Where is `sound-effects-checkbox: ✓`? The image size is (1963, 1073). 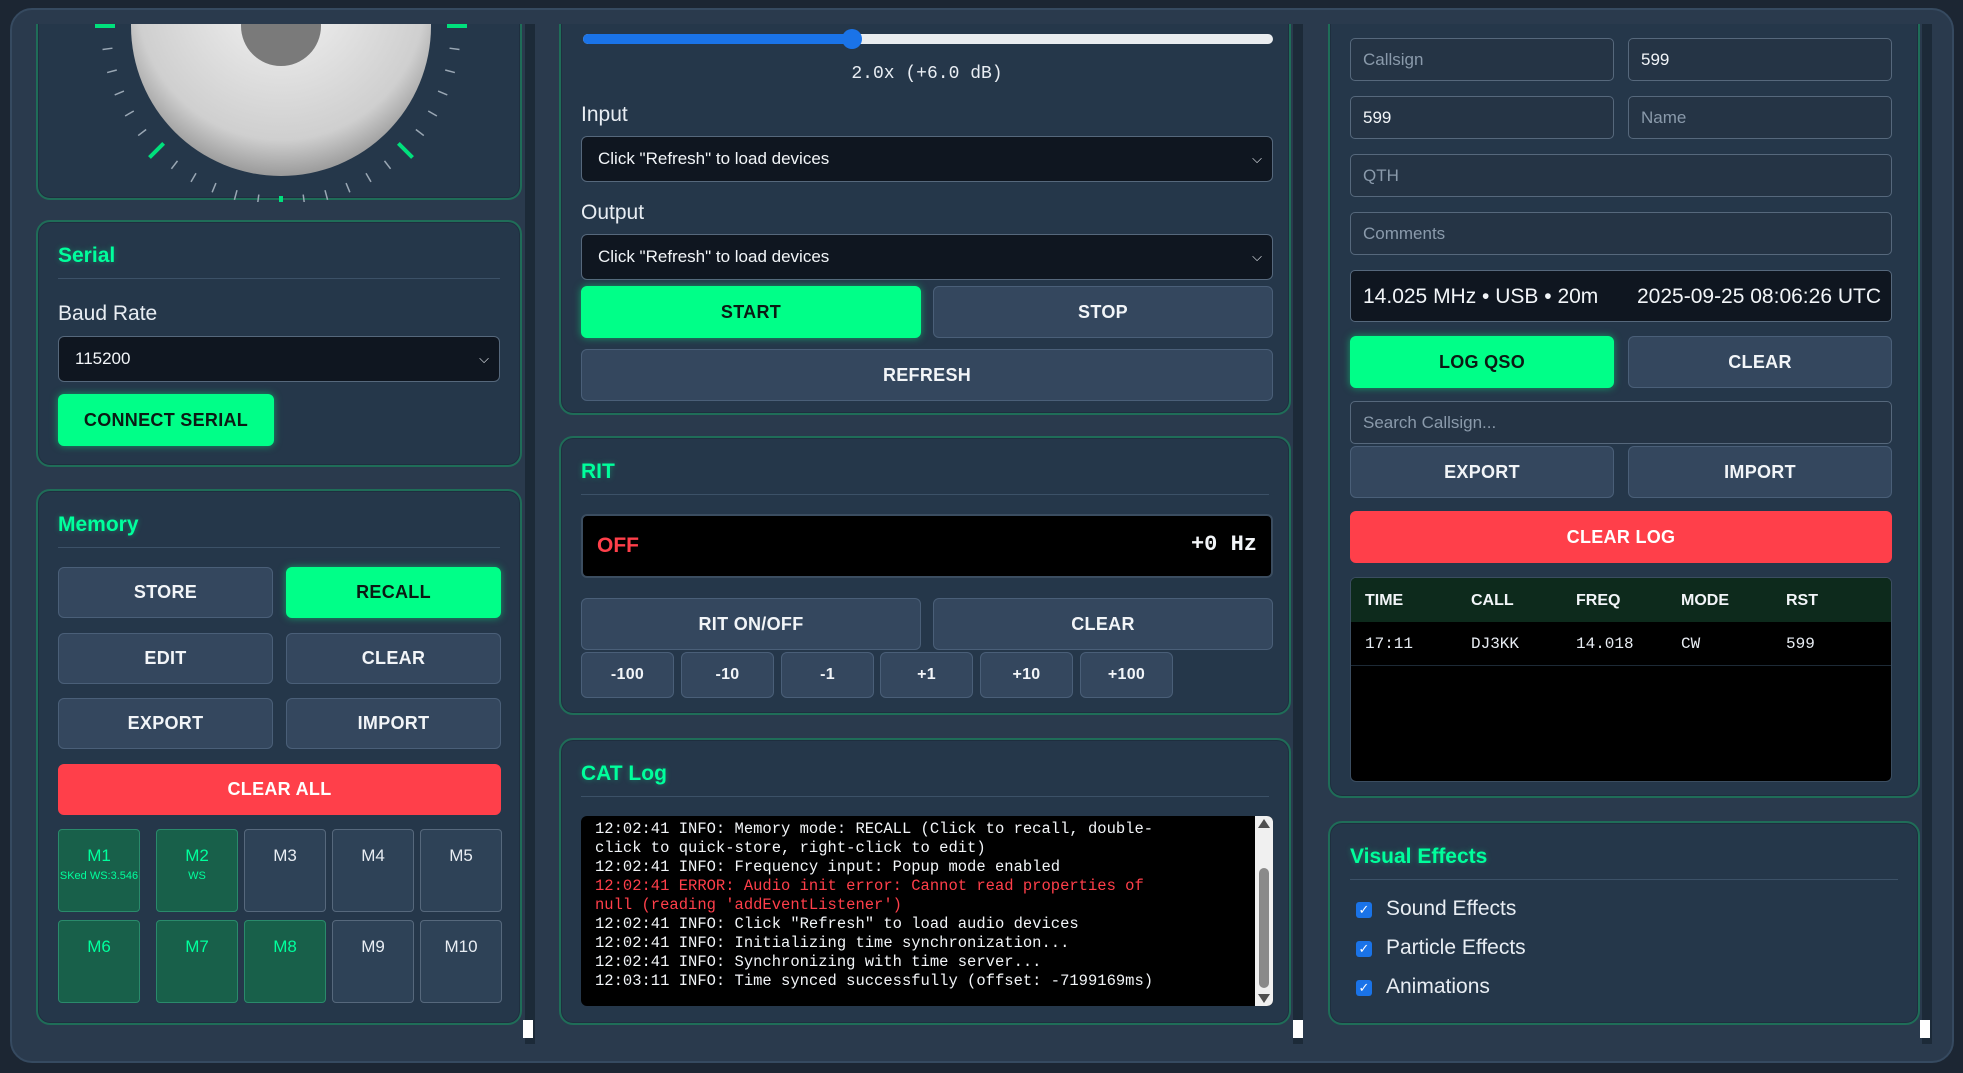
sound-effects-checkbox: ✓ is located at coordinates (1364, 910).